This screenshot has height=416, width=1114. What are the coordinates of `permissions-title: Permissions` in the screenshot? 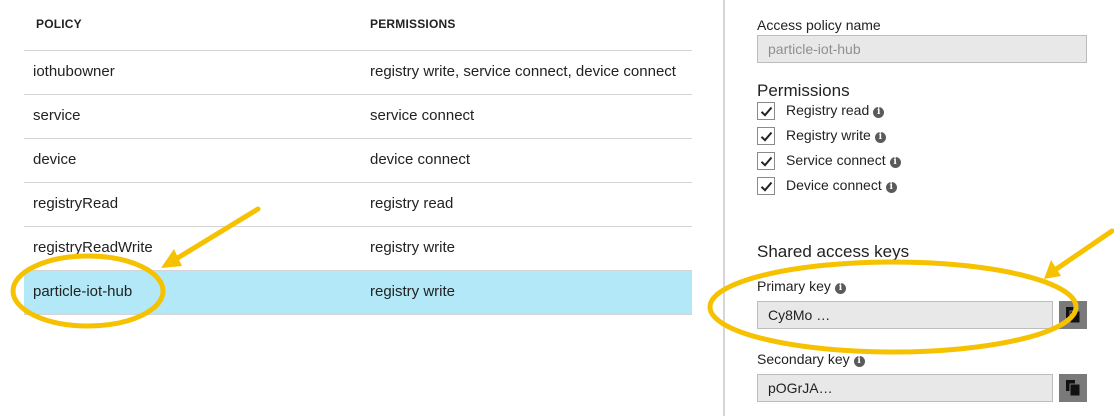 It's located at (803, 90).